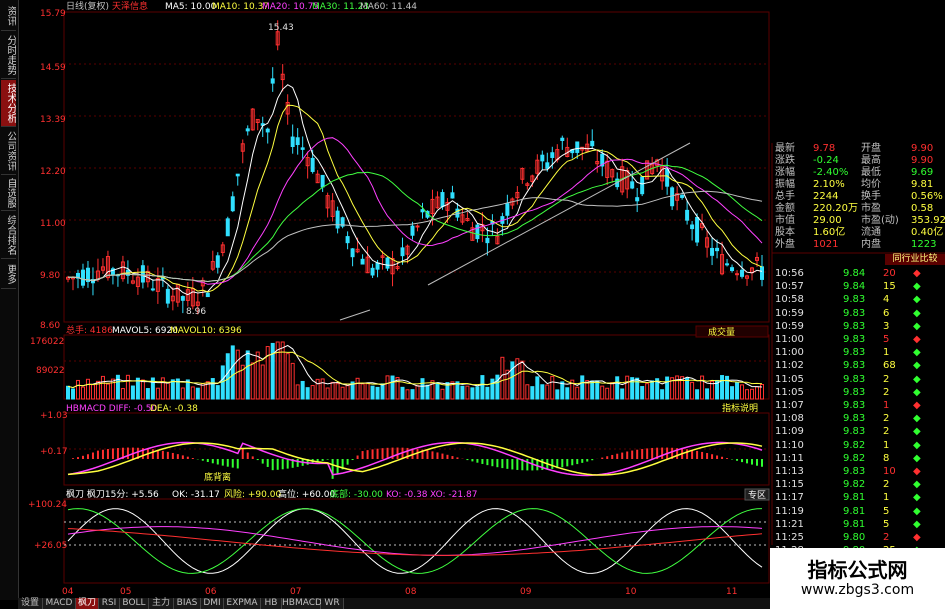 This screenshot has height=609, width=945. I want to click on quote-value: 29.00, so click(827, 220).